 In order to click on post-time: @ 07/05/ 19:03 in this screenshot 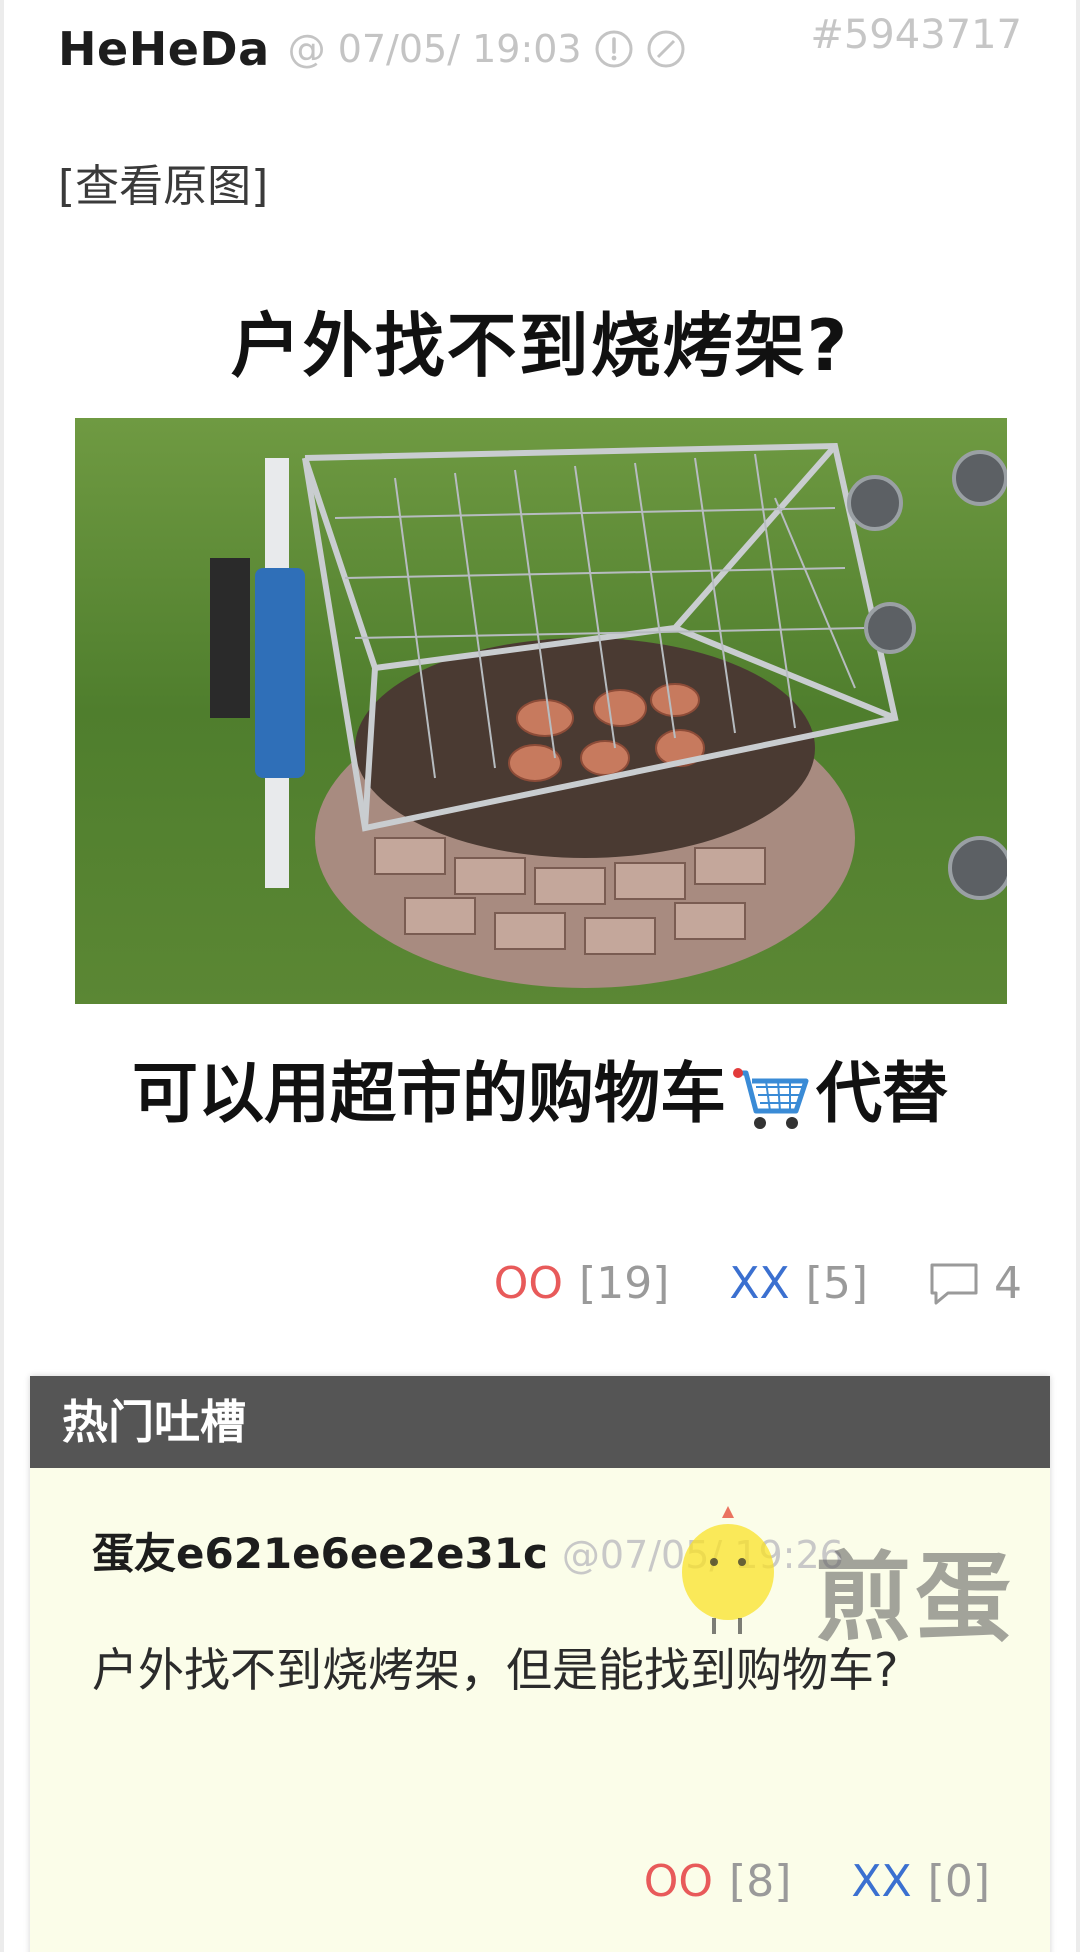, I will do `click(434, 49)`.